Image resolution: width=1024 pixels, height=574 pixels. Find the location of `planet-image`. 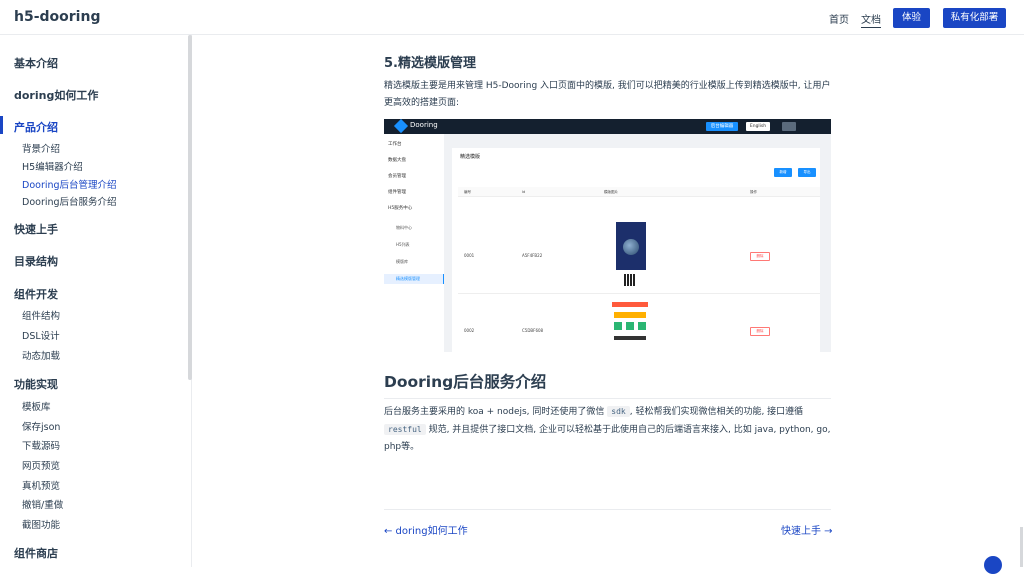

planet-image is located at coordinates (631, 247).